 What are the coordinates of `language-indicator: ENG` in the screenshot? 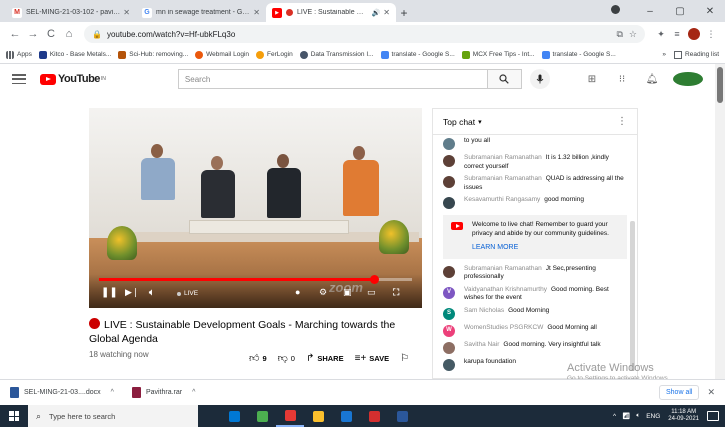 It's located at (653, 416).